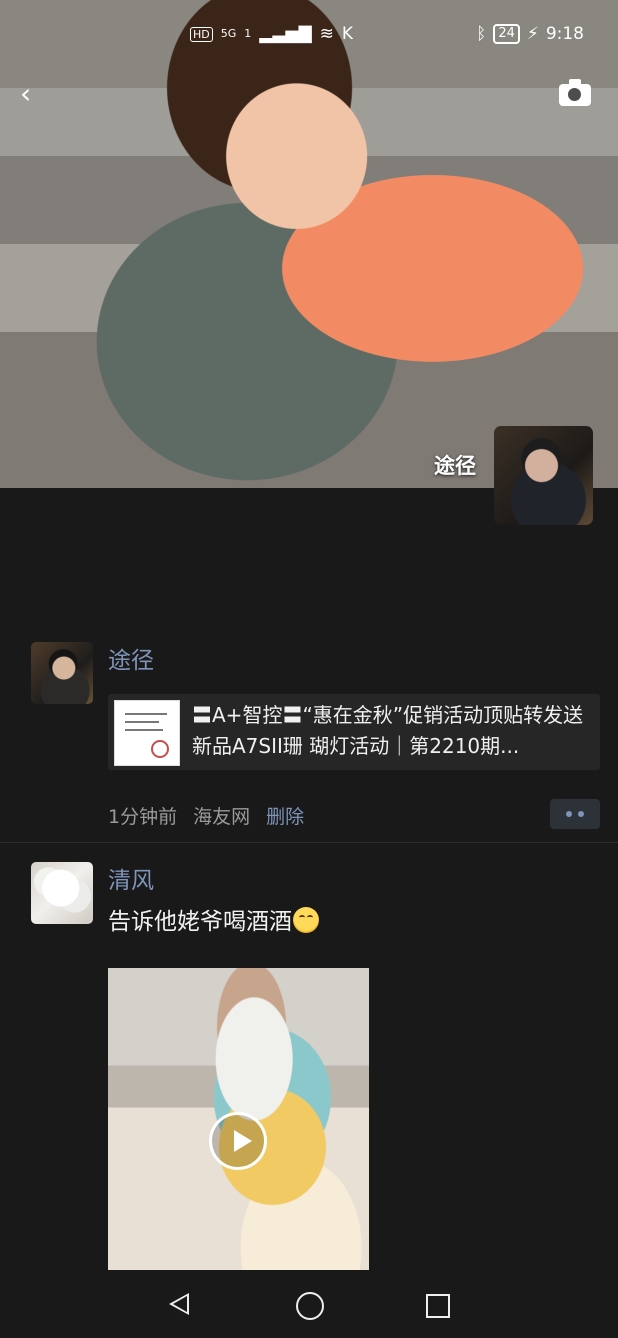 Image resolution: width=618 pixels, height=1338 pixels. Describe the element at coordinates (221, 815) in the screenshot. I see `post-source: 海友网` at that location.